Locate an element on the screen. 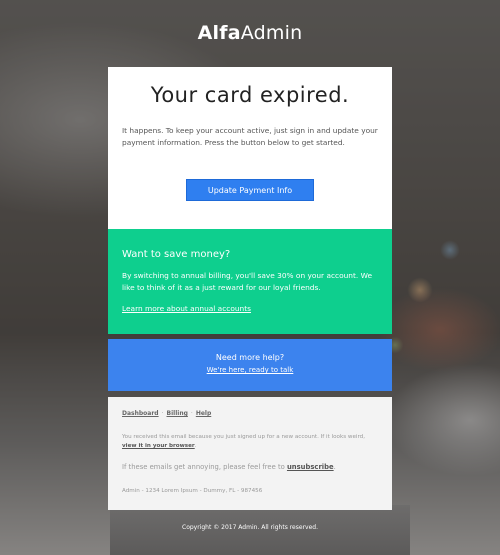 The height and width of the screenshot is (555, 500). annual-accounts-link: Learn more about annual accounts is located at coordinates (186, 308).